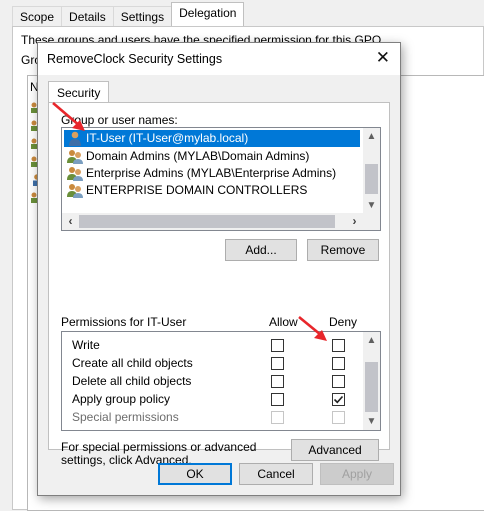 The height and width of the screenshot is (511, 484). Describe the element at coordinates (135, 59) in the screenshot. I see `dialog-title: RemoveClock Security Settings` at that location.